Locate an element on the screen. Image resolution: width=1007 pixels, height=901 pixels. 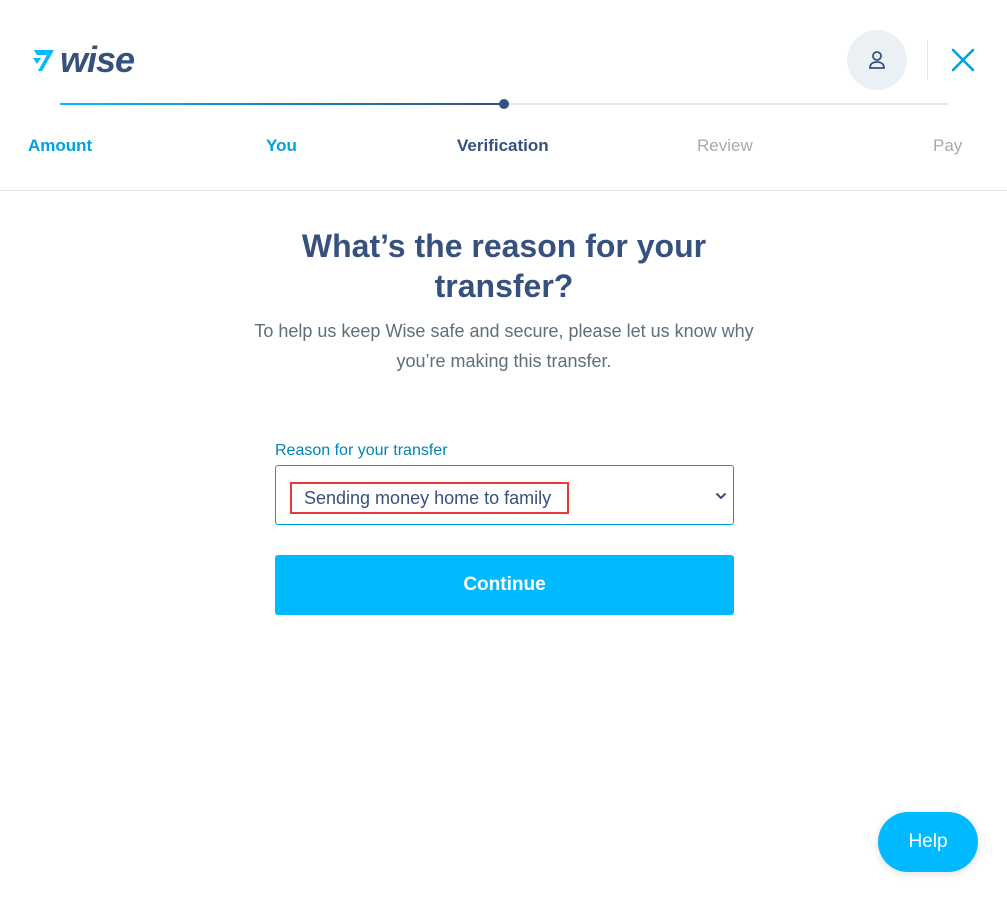
progress-current-marker is located at coordinates (504, 104).